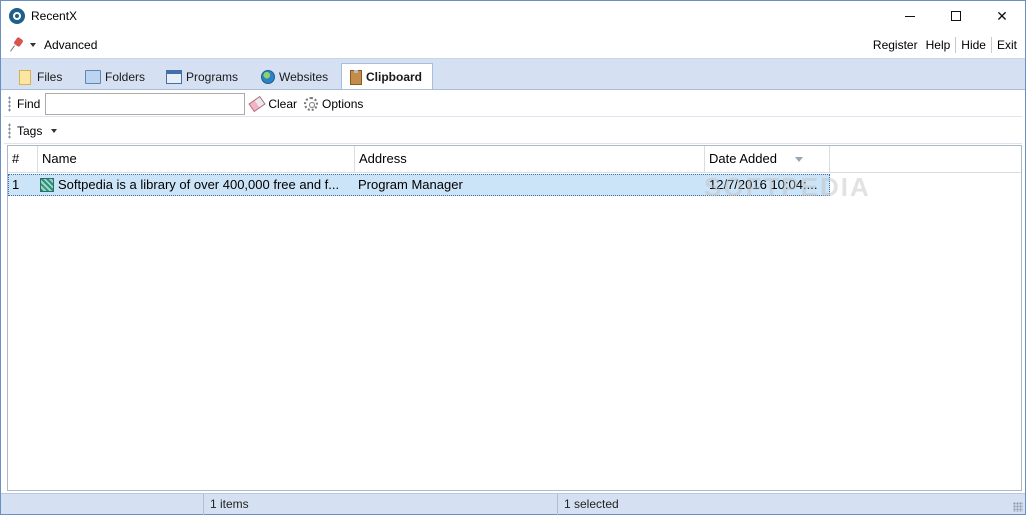 The image size is (1026, 515). I want to click on tags-dropdown-caret-icon, so click(54, 130).